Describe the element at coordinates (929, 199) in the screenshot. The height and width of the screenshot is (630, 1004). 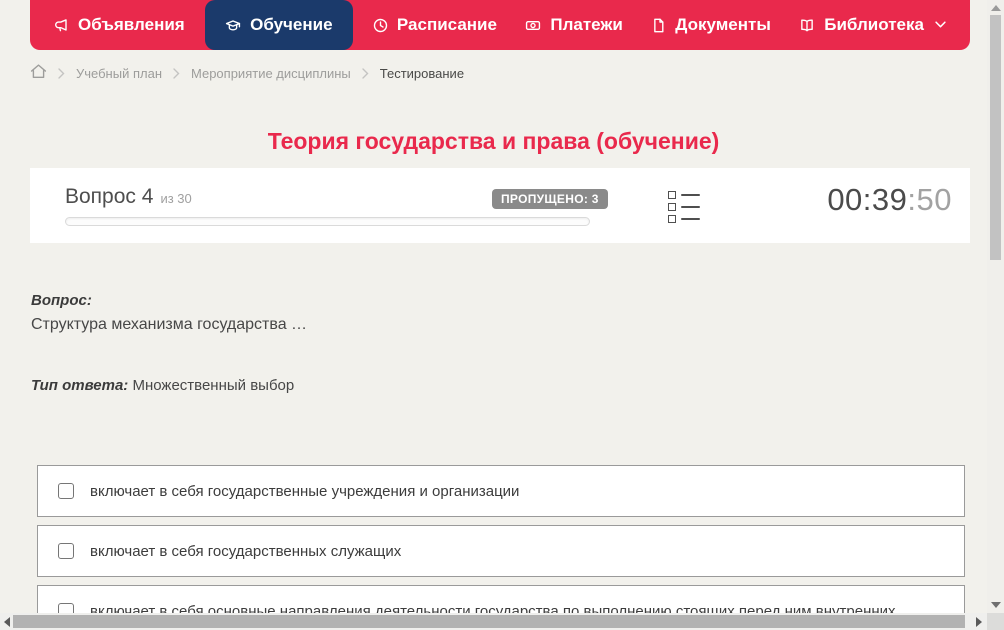
I see `timer-seconds: :50` at that location.